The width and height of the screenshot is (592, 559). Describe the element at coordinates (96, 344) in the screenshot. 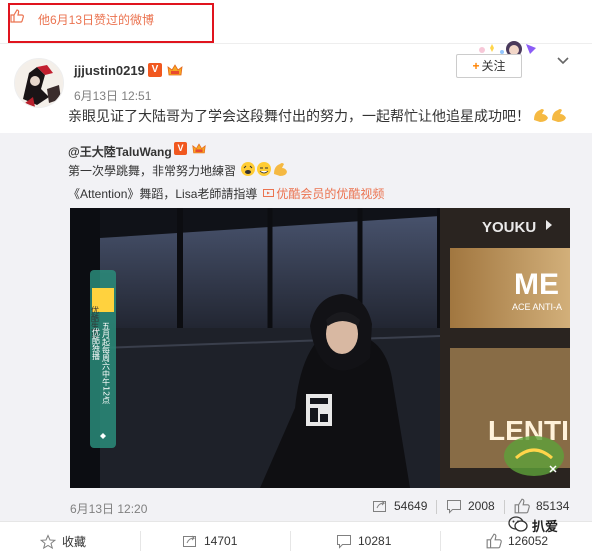

I see `banner-sub: 优酷独播` at that location.